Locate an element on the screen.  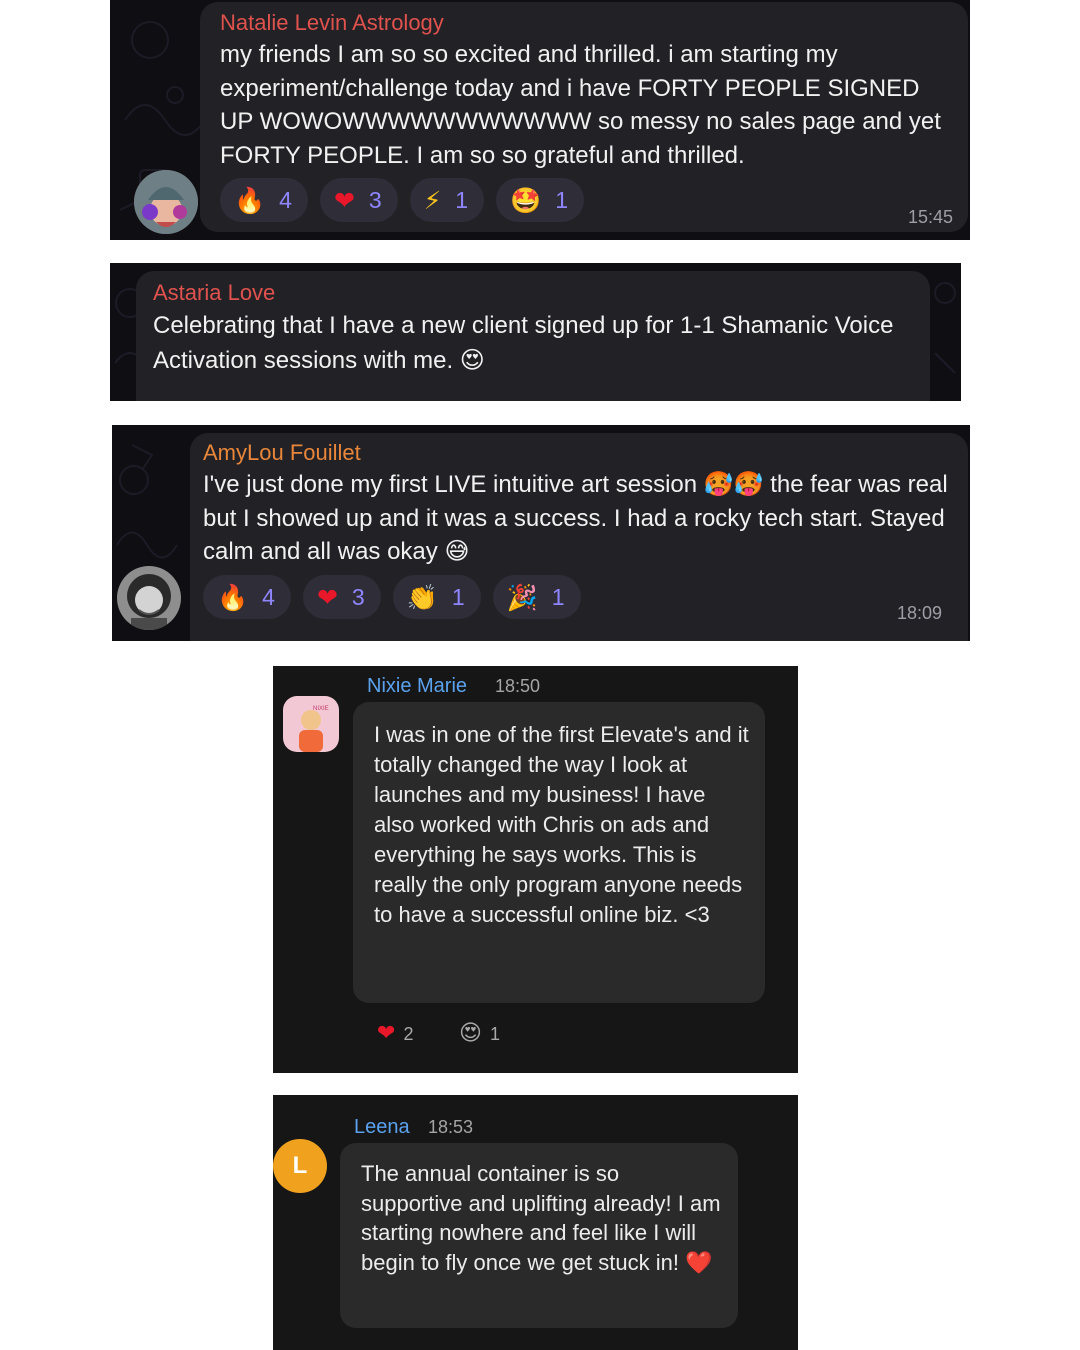
sender-name: Leena is located at coordinates (382, 1127).